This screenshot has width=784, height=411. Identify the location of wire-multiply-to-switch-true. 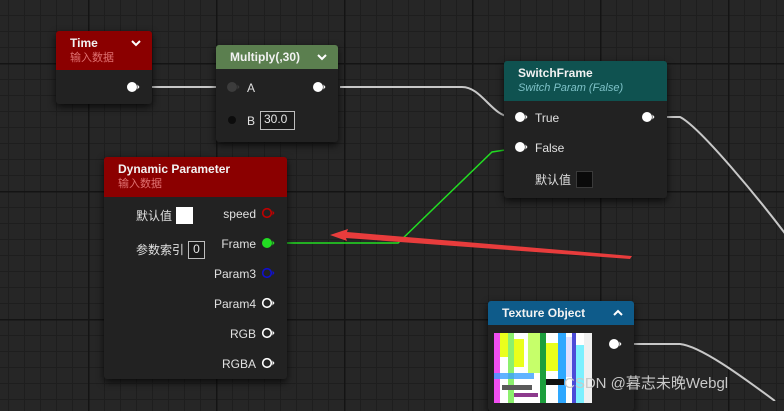
(429, 102).